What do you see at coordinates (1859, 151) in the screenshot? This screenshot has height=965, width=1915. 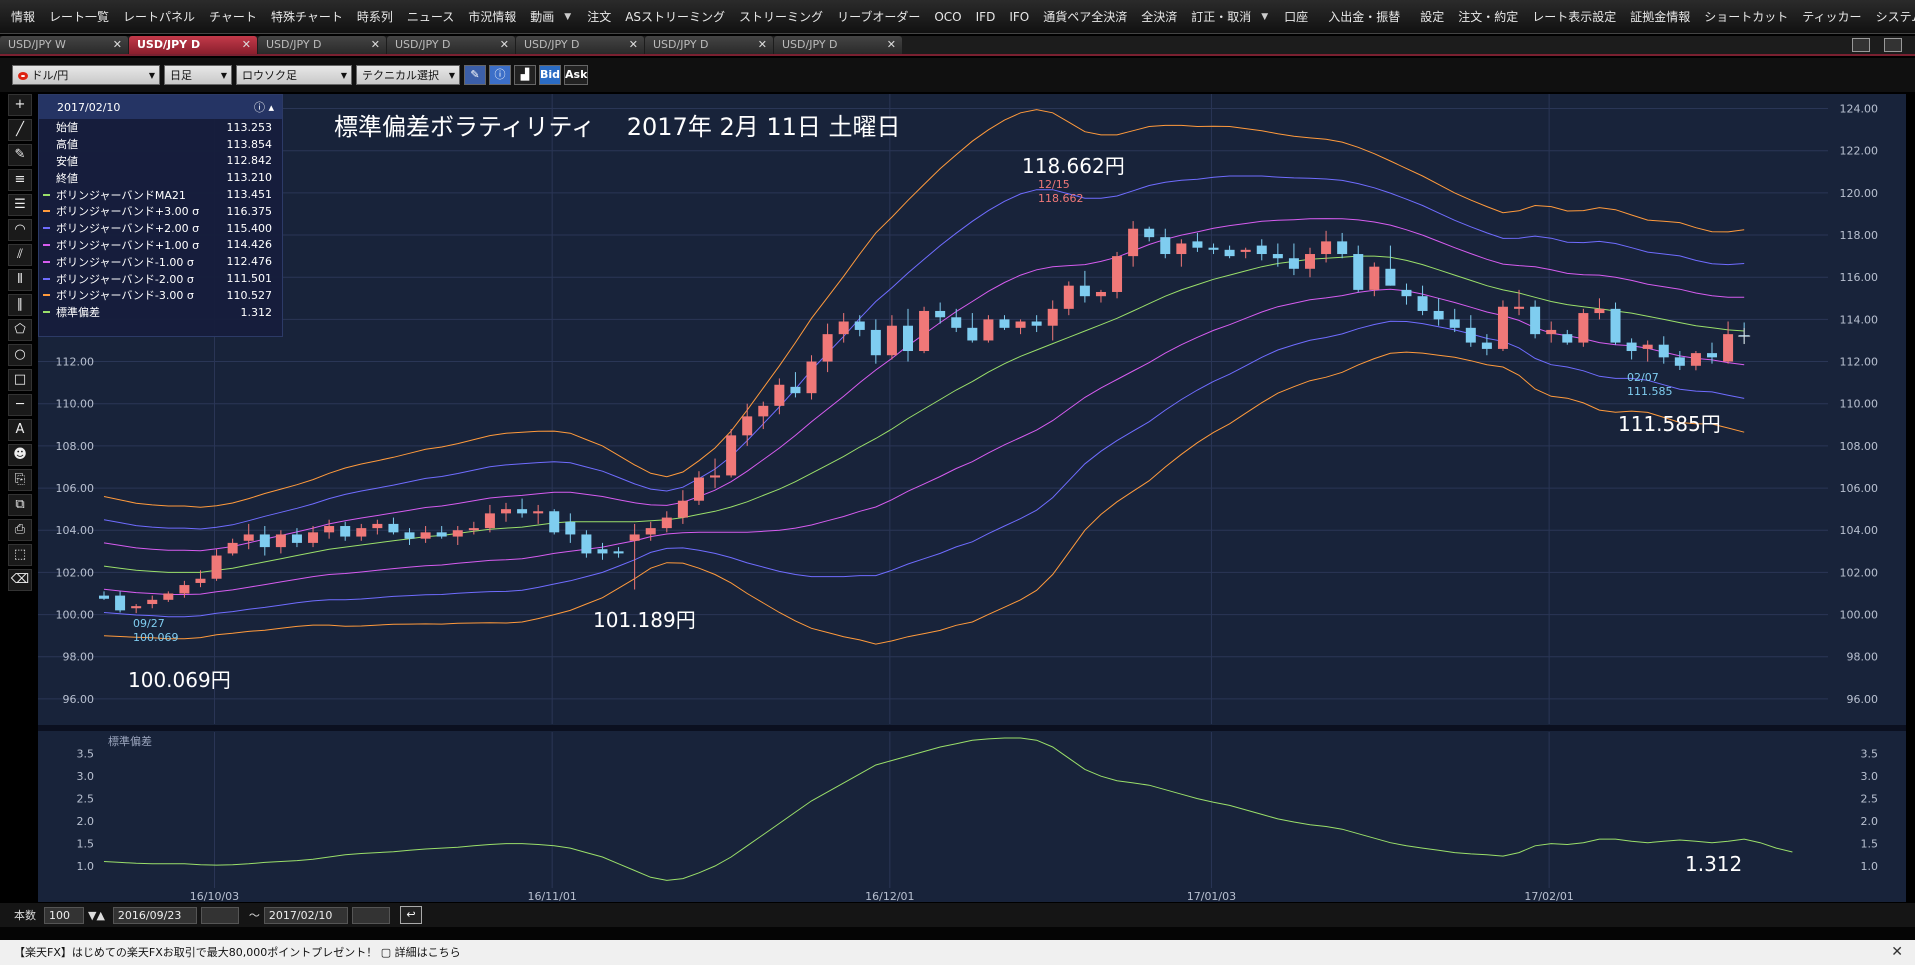 I see `y-tick-label: 122.00` at bounding box center [1859, 151].